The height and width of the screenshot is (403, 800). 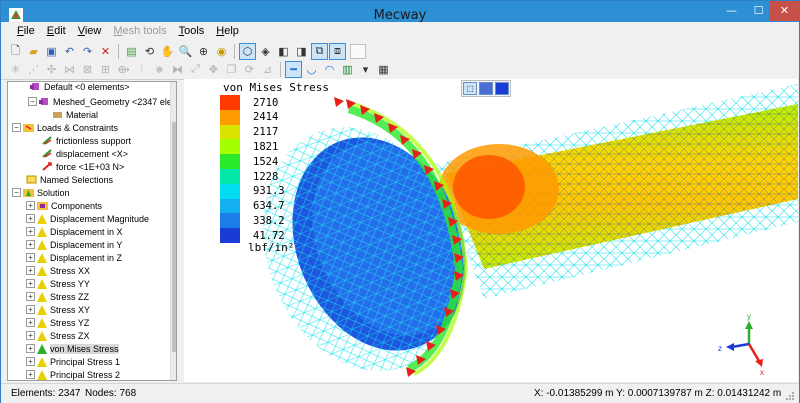 I want to click on tree-item-stress-zx: + Stress ZX, so click(x=58, y=335).